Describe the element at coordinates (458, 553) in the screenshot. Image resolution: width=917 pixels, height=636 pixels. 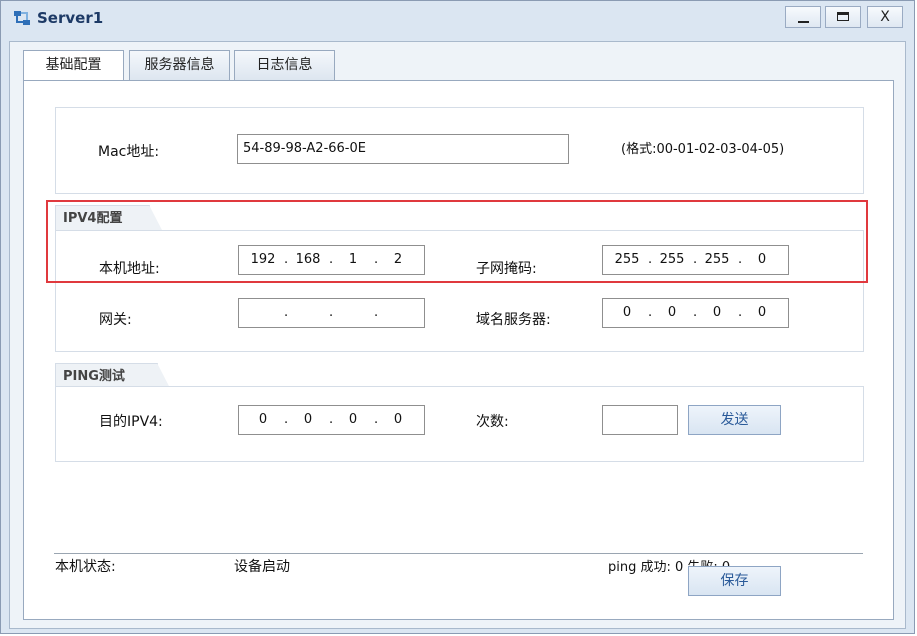
I see `status-divider` at that location.